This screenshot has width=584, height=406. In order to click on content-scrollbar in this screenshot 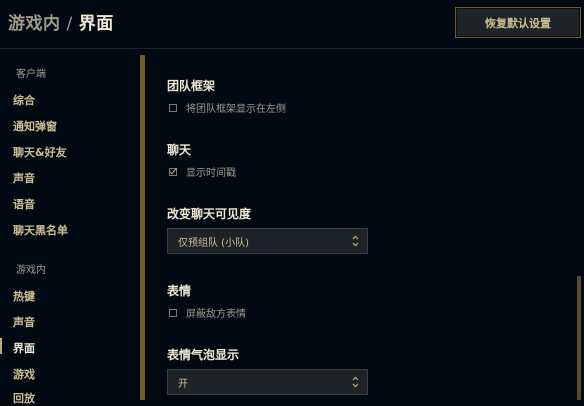, I will do `click(579, 338)`.